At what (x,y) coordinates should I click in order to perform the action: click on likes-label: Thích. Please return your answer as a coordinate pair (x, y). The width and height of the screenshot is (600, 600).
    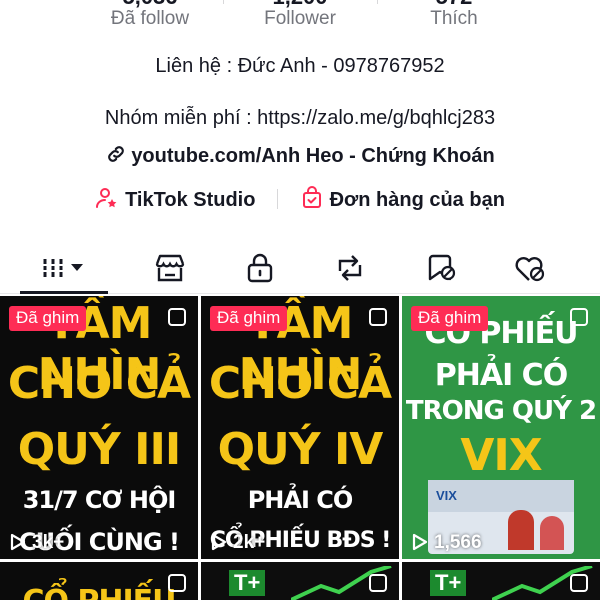
    Looking at the image, I should click on (454, 18).